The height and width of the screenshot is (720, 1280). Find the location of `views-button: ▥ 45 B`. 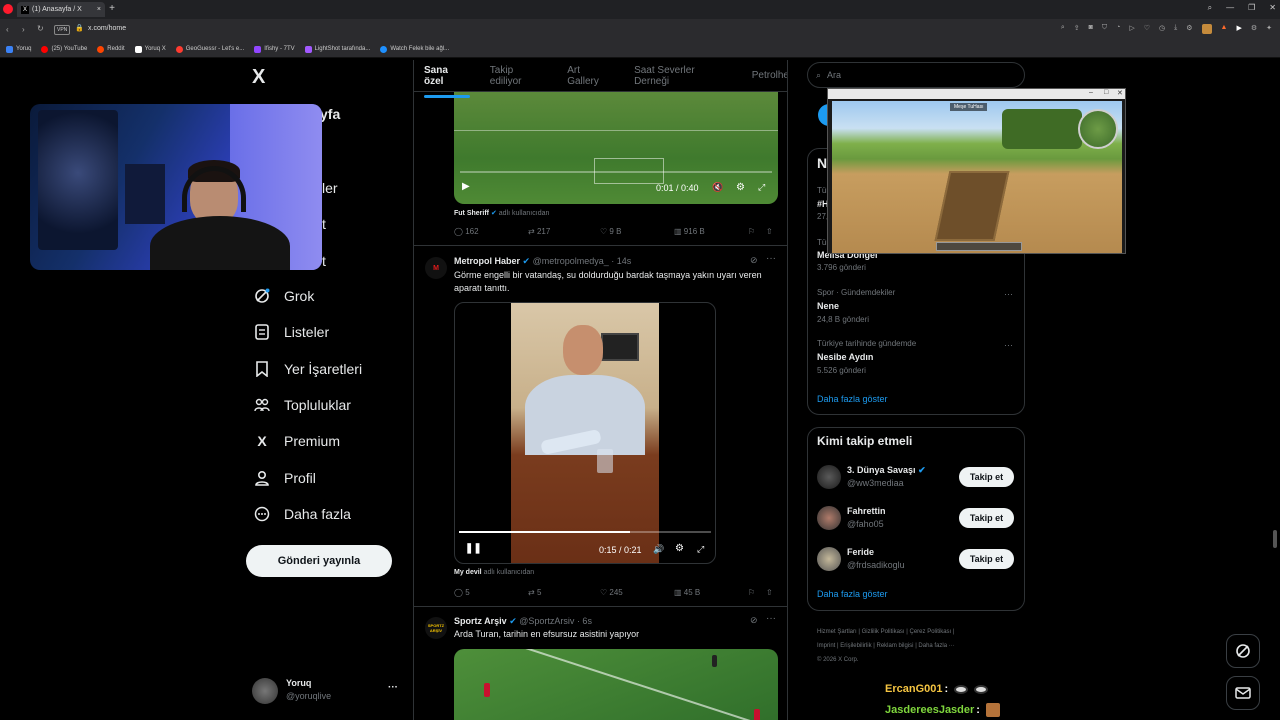

views-button: ▥ 45 B is located at coordinates (687, 592).